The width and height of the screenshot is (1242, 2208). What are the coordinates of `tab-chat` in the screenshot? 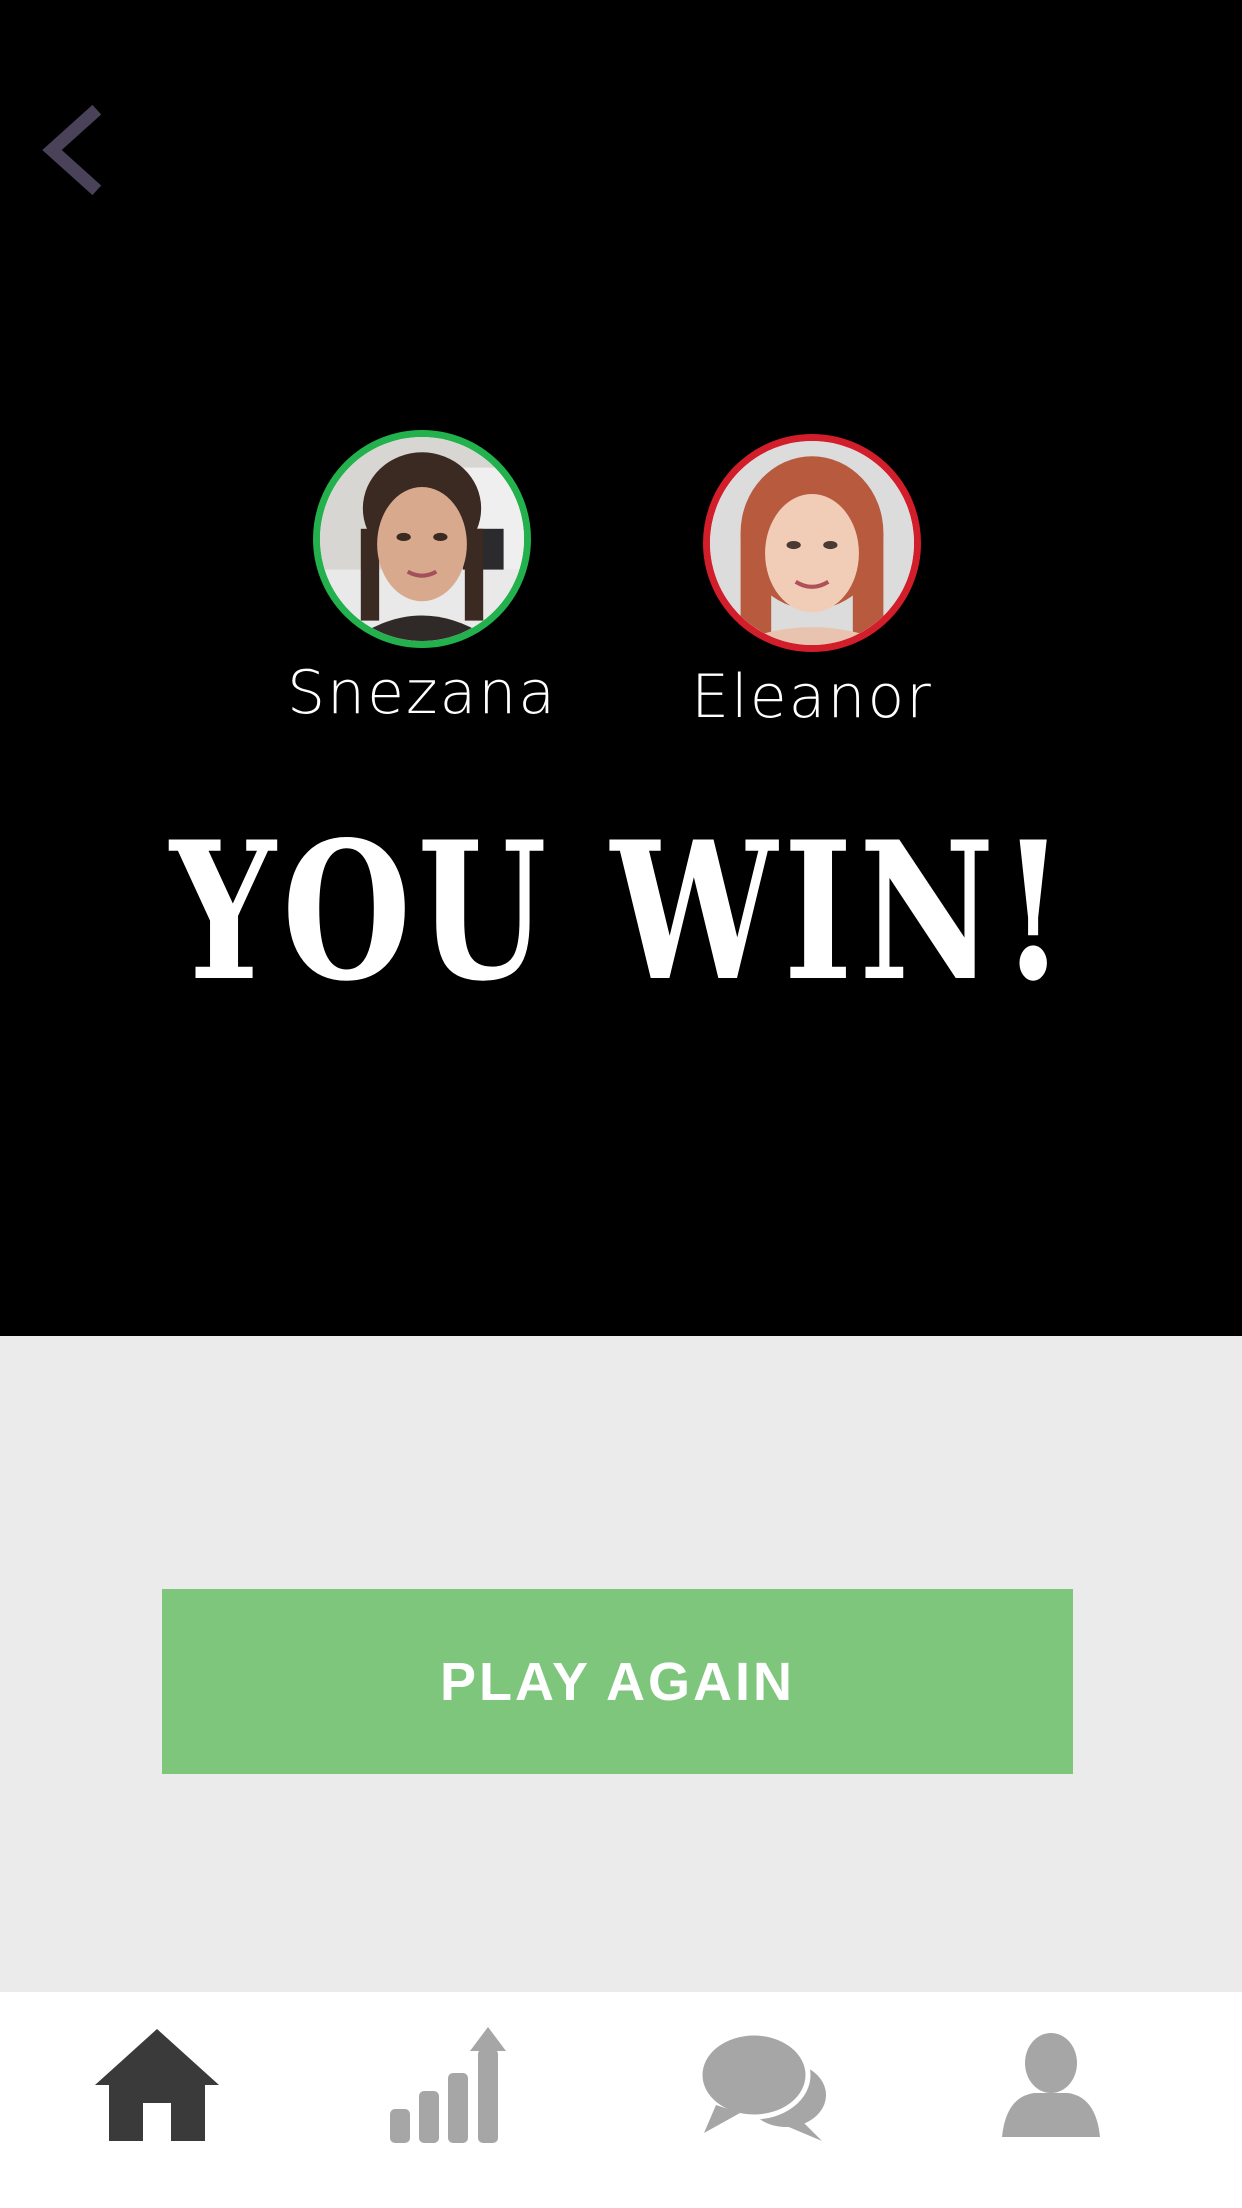 It's located at (764, 2085).